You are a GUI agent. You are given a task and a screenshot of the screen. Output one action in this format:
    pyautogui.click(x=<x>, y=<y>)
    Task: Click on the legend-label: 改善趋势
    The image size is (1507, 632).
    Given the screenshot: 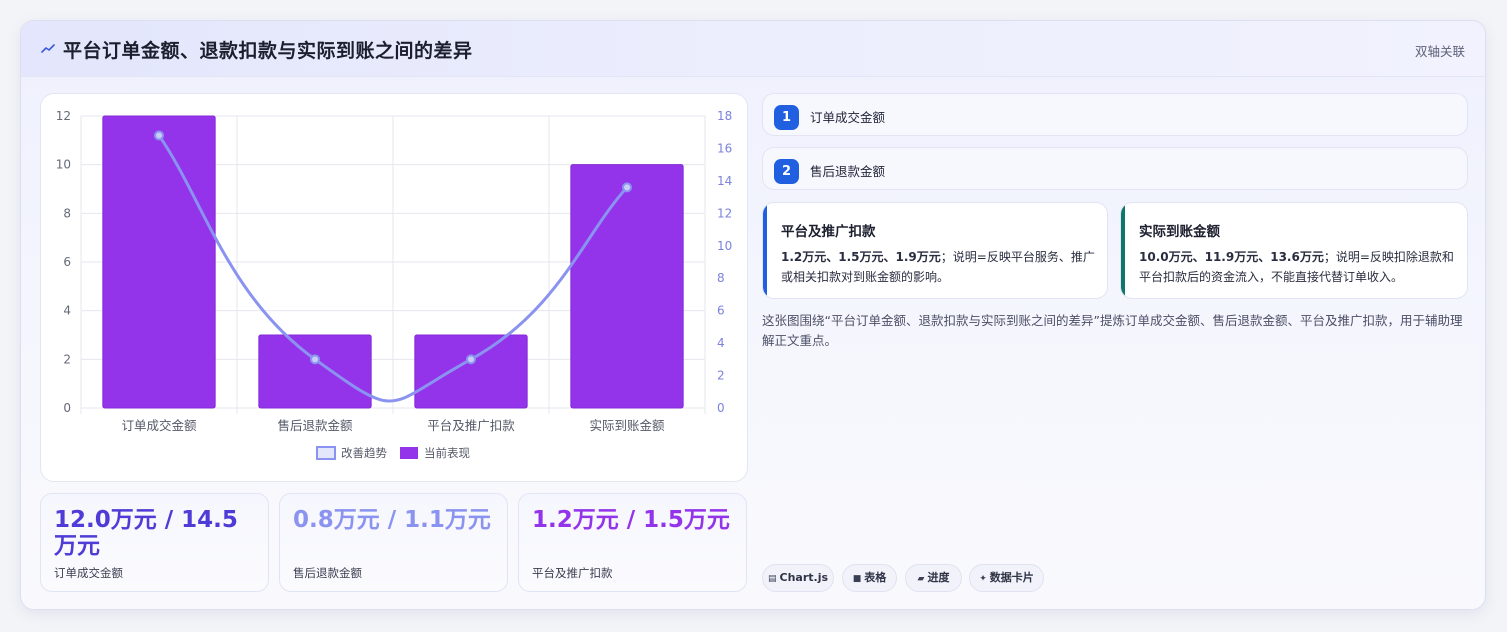 What is the action you would take?
    pyautogui.click(x=364, y=453)
    